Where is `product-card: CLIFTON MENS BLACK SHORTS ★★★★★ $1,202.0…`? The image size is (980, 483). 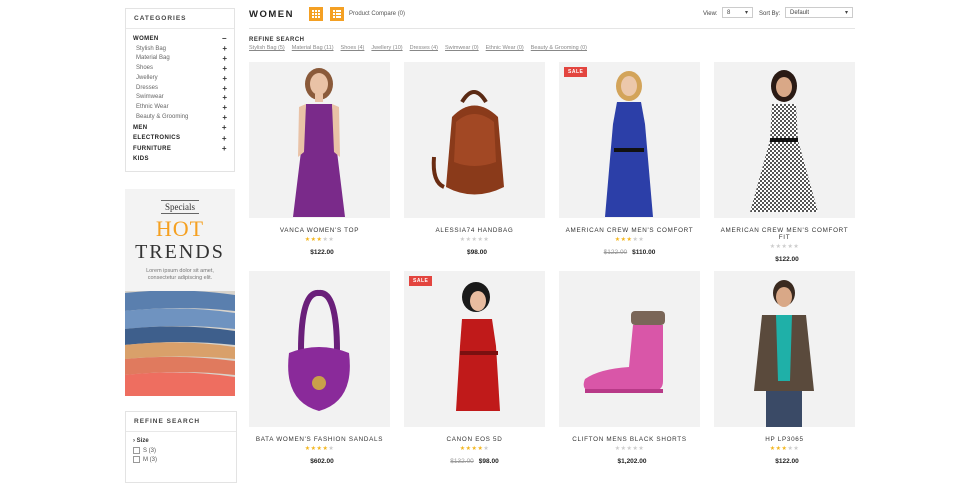
product-card: CLIFTON MENS BLACK SHORTS ★★★★★ $1,202.0… is located at coordinates (629, 368).